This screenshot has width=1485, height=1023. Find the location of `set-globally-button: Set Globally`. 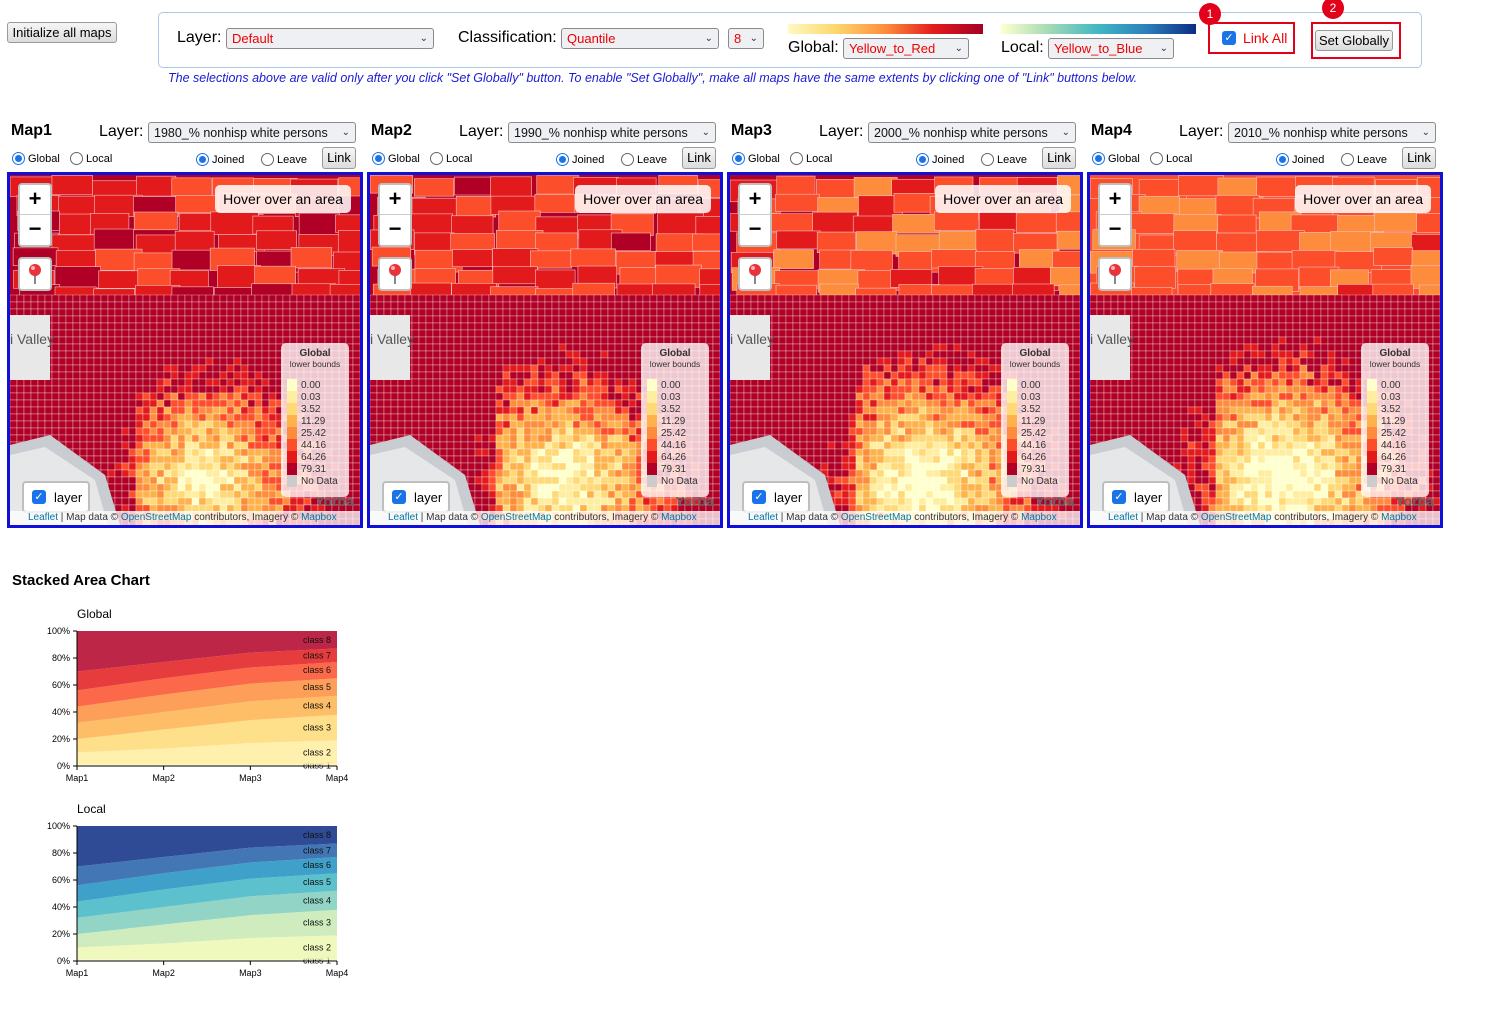

set-globally-button: Set Globally is located at coordinates (1354, 40).